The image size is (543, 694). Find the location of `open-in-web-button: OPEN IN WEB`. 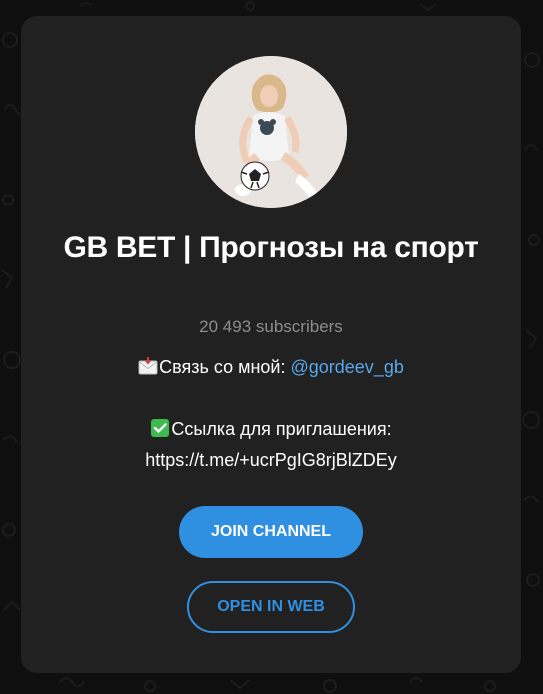

open-in-web-button: OPEN IN WEB is located at coordinates (271, 607).